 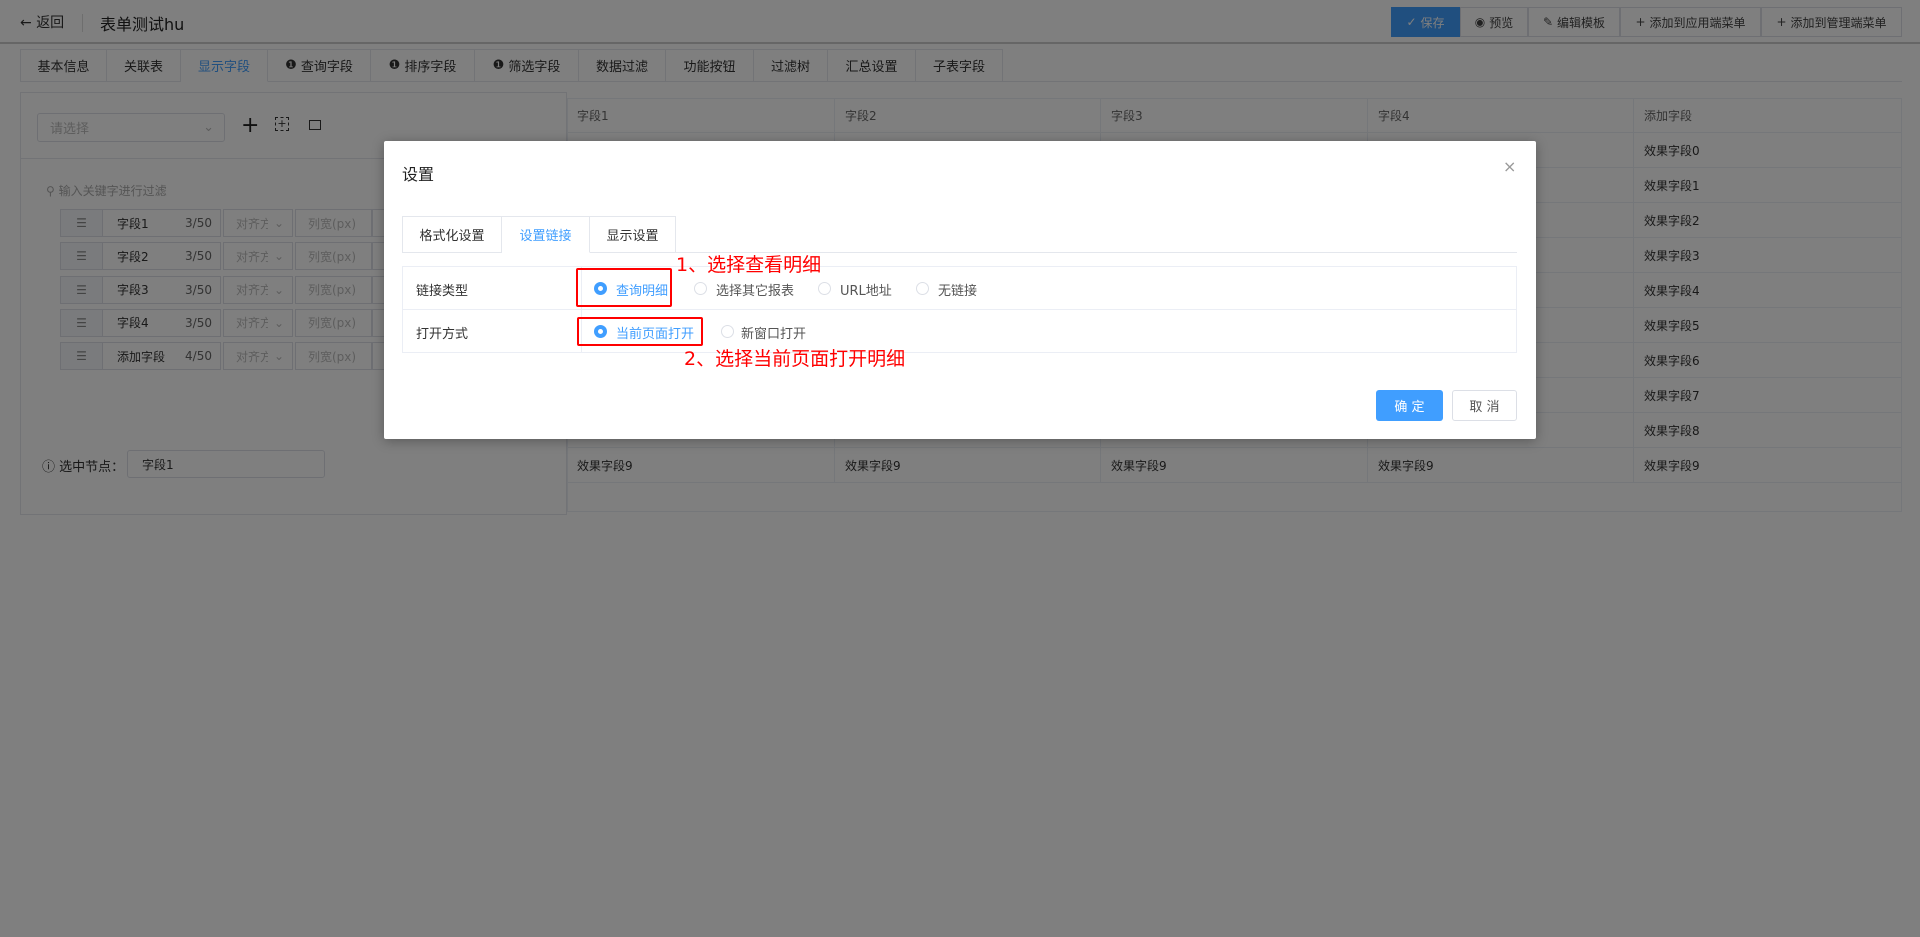 I want to click on radio-other-report, so click(x=700, y=288).